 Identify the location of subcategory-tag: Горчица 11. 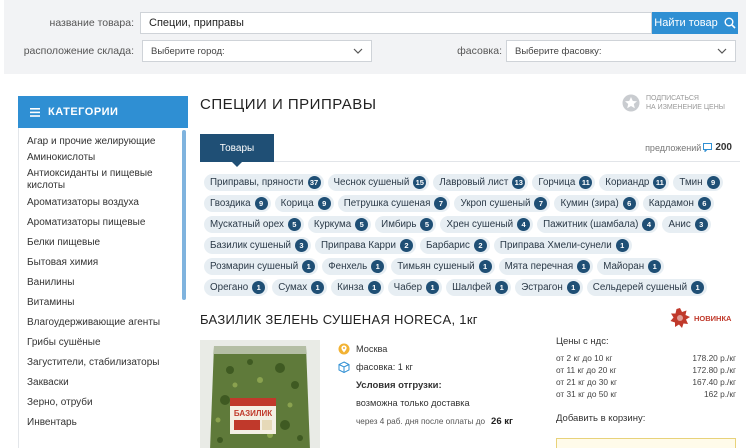
(564, 182).